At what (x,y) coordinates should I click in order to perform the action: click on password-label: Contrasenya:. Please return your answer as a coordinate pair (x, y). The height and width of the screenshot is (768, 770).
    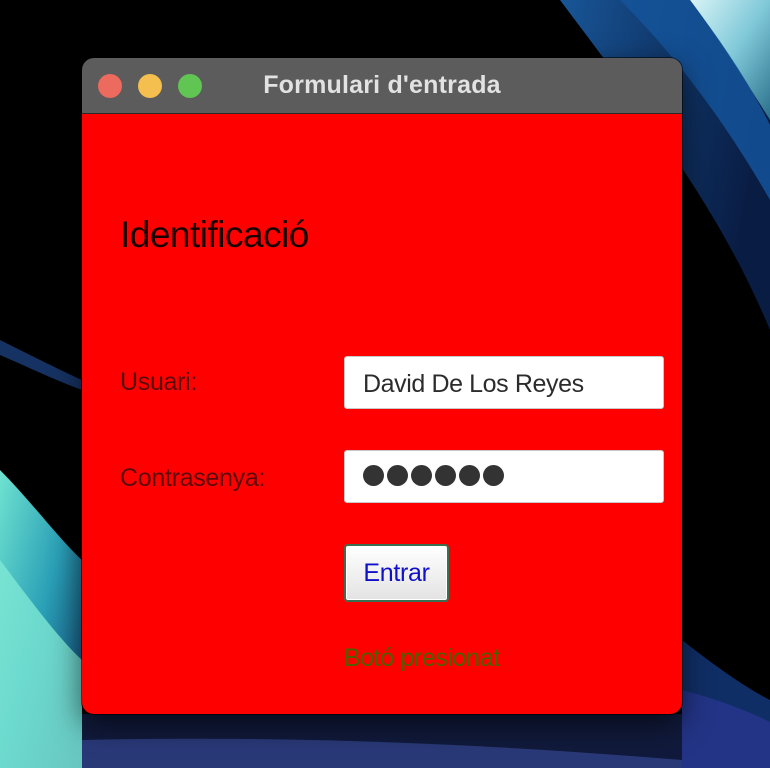
    Looking at the image, I should click on (193, 478).